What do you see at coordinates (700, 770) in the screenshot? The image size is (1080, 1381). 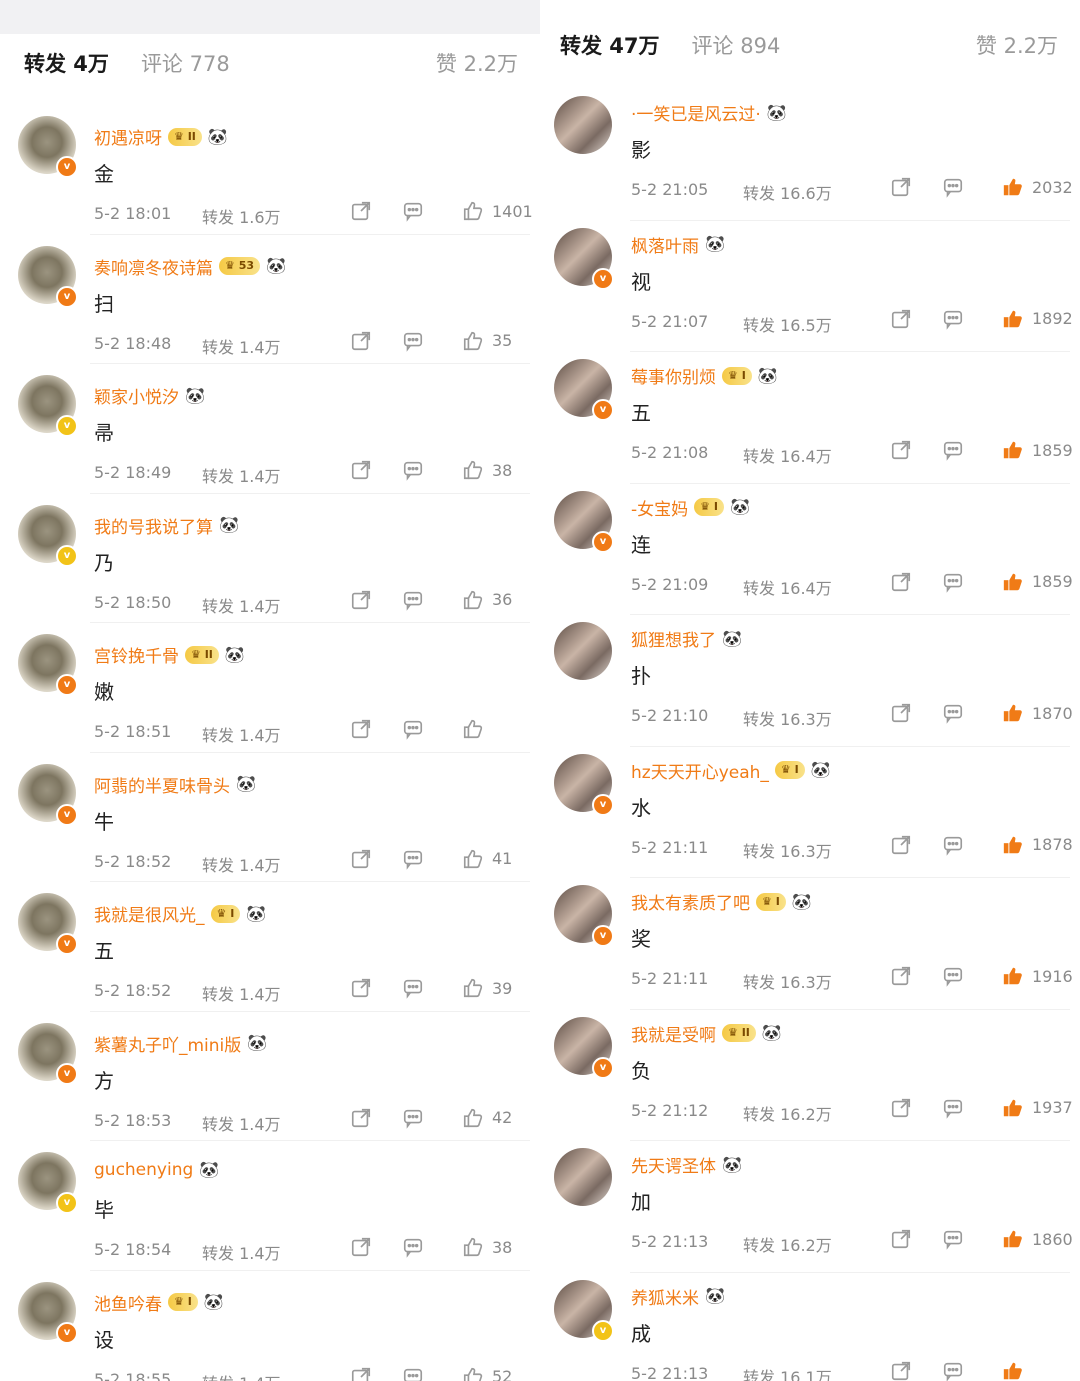 I see `username: hz天天开心yeah_` at bounding box center [700, 770].